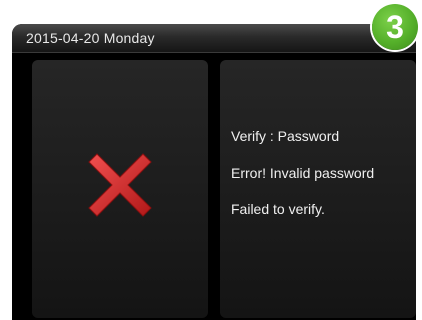 Image resolution: width=422 pixels, height=320 pixels. What do you see at coordinates (285, 136) in the screenshot?
I see `verify-mode-text: Verify : Password` at bounding box center [285, 136].